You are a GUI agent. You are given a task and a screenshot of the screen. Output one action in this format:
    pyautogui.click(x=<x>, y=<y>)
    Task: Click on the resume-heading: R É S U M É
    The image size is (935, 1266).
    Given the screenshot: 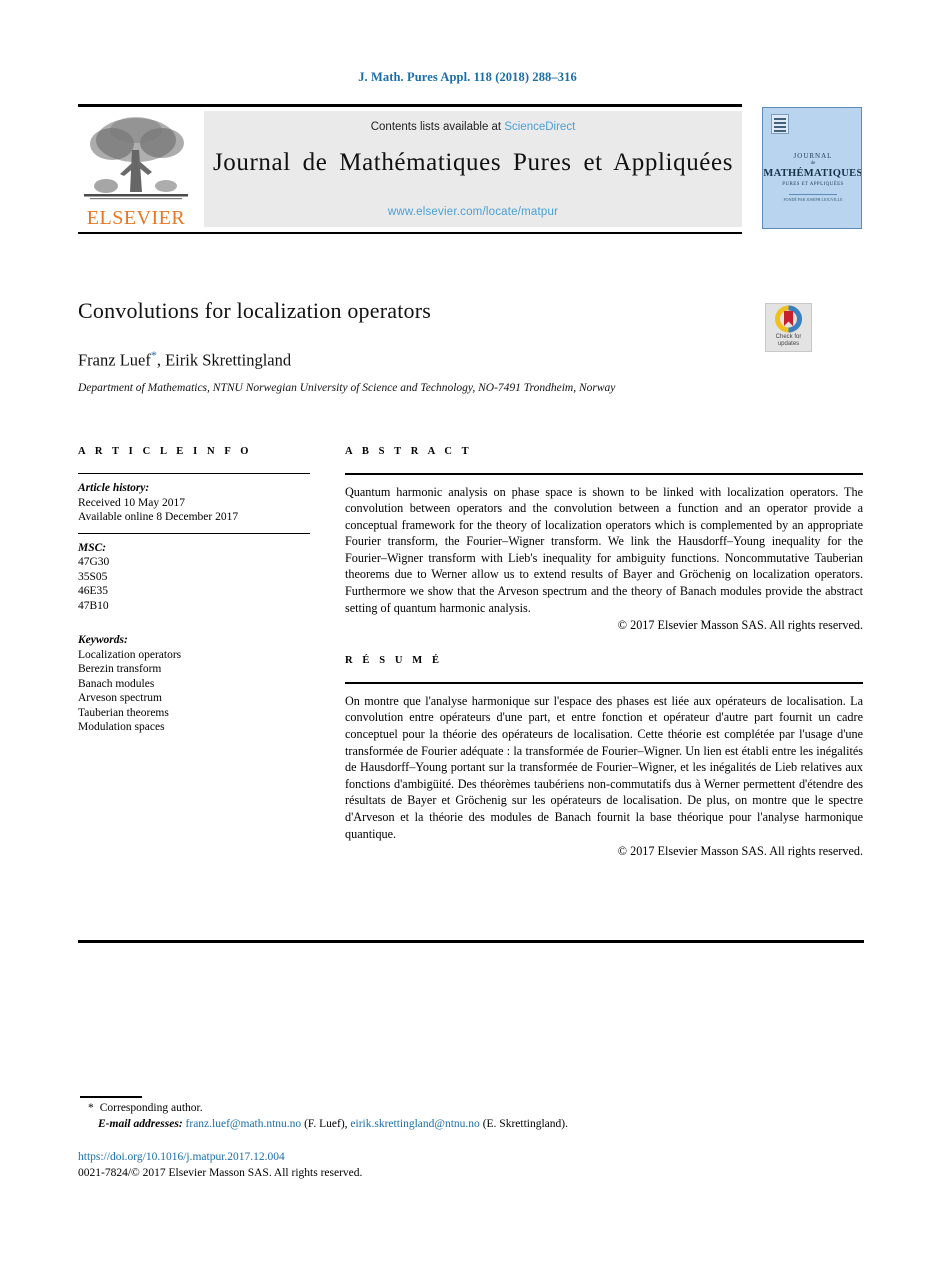 What is the action you would take?
    pyautogui.click(x=394, y=661)
    